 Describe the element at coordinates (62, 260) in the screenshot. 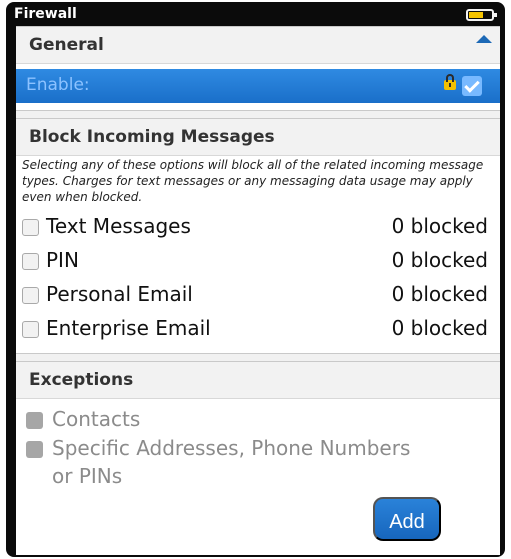

I see `pin-label: PIN` at that location.